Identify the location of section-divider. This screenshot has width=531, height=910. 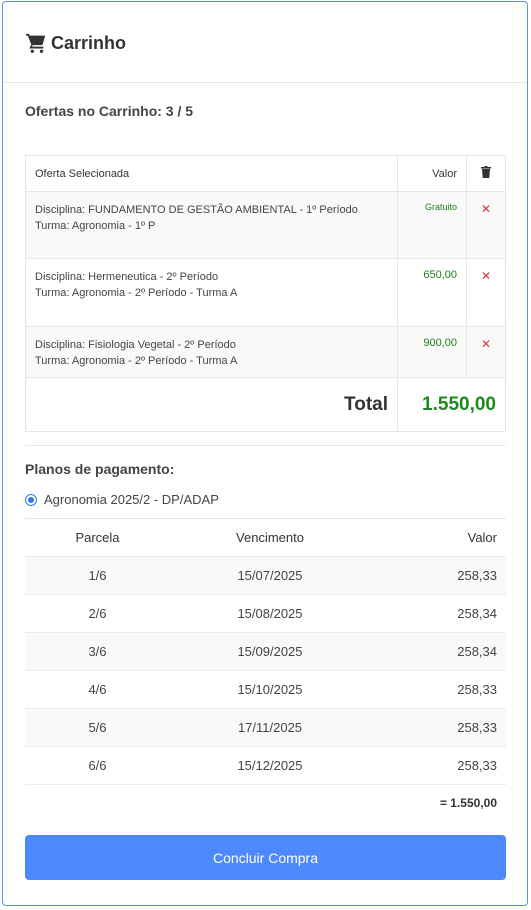
(265, 445).